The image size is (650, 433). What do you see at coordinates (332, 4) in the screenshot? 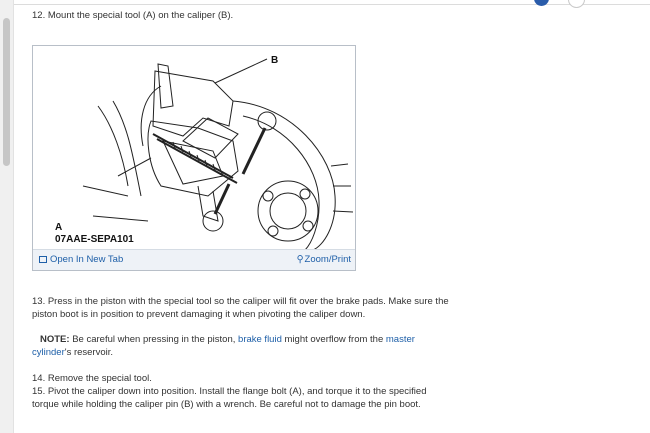
I see `top-toolbar-edge` at bounding box center [332, 4].